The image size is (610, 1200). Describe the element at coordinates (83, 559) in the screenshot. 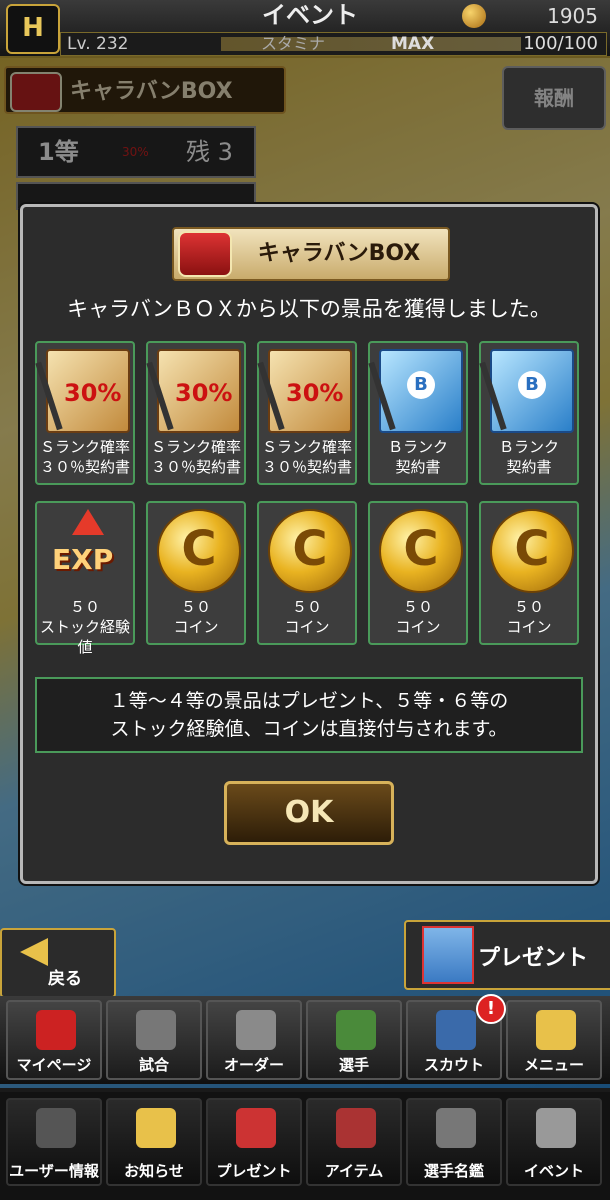

I see `exp-text: EXP` at that location.